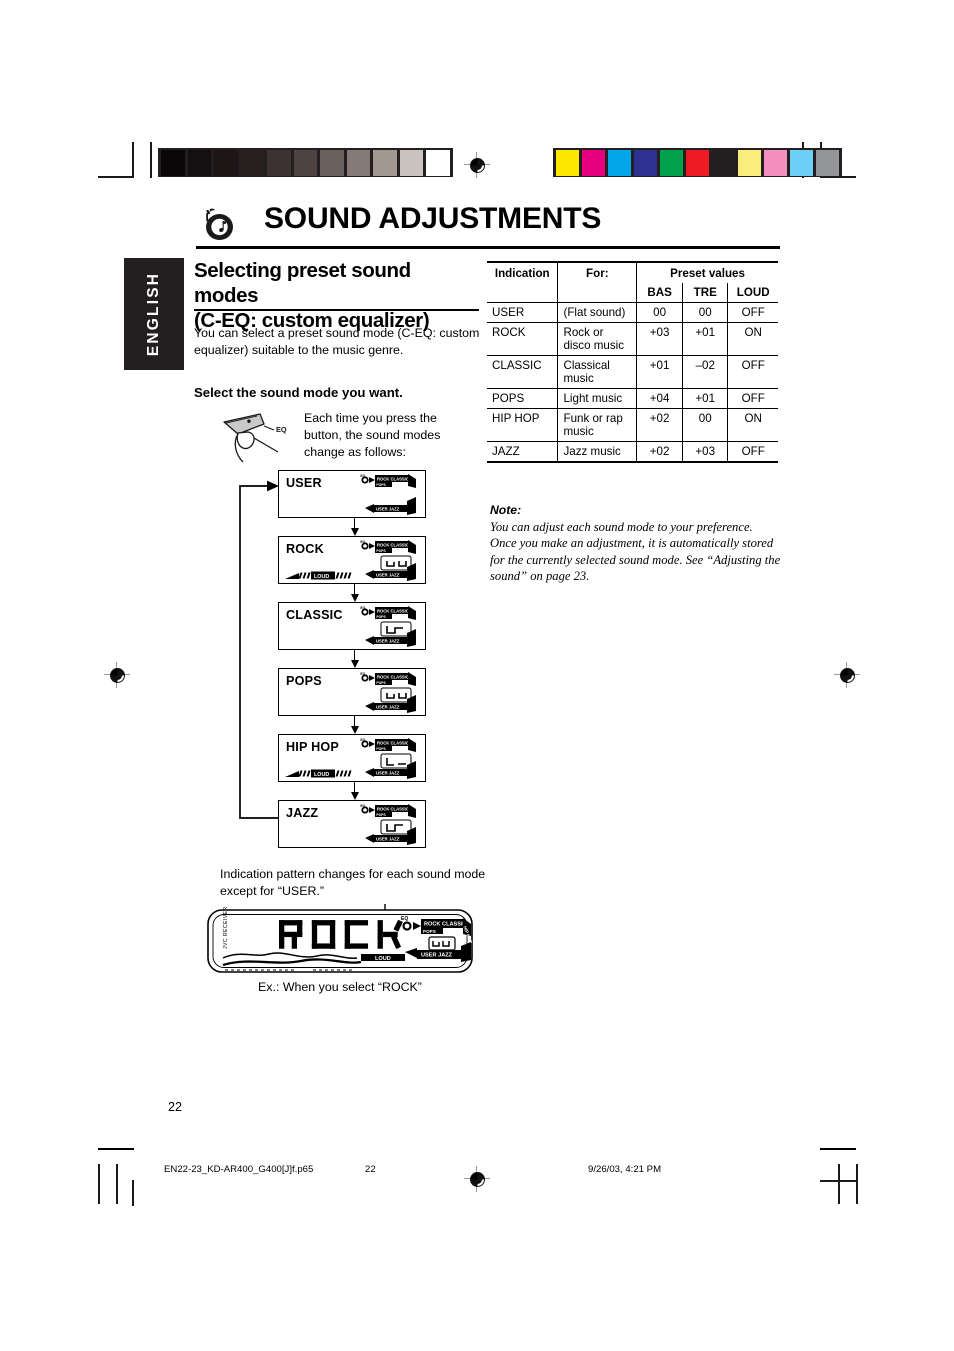 This screenshot has height=1351, width=954. What do you see at coordinates (597, 312) in the screenshot?
I see `cell-for: (Flat sound)` at bounding box center [597, 312].